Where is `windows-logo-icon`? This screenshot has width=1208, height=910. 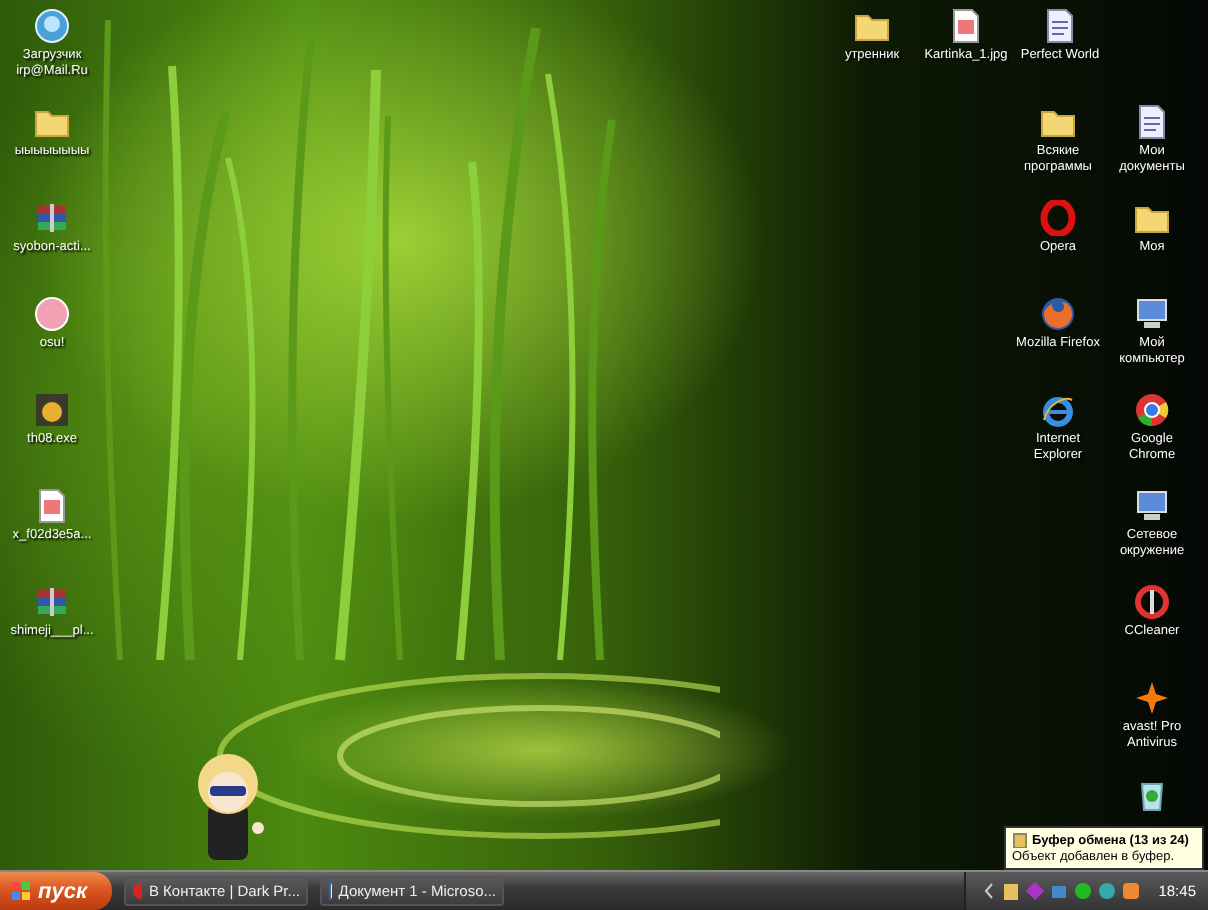 windows-logo-icon is located at coordinates (21, 891).